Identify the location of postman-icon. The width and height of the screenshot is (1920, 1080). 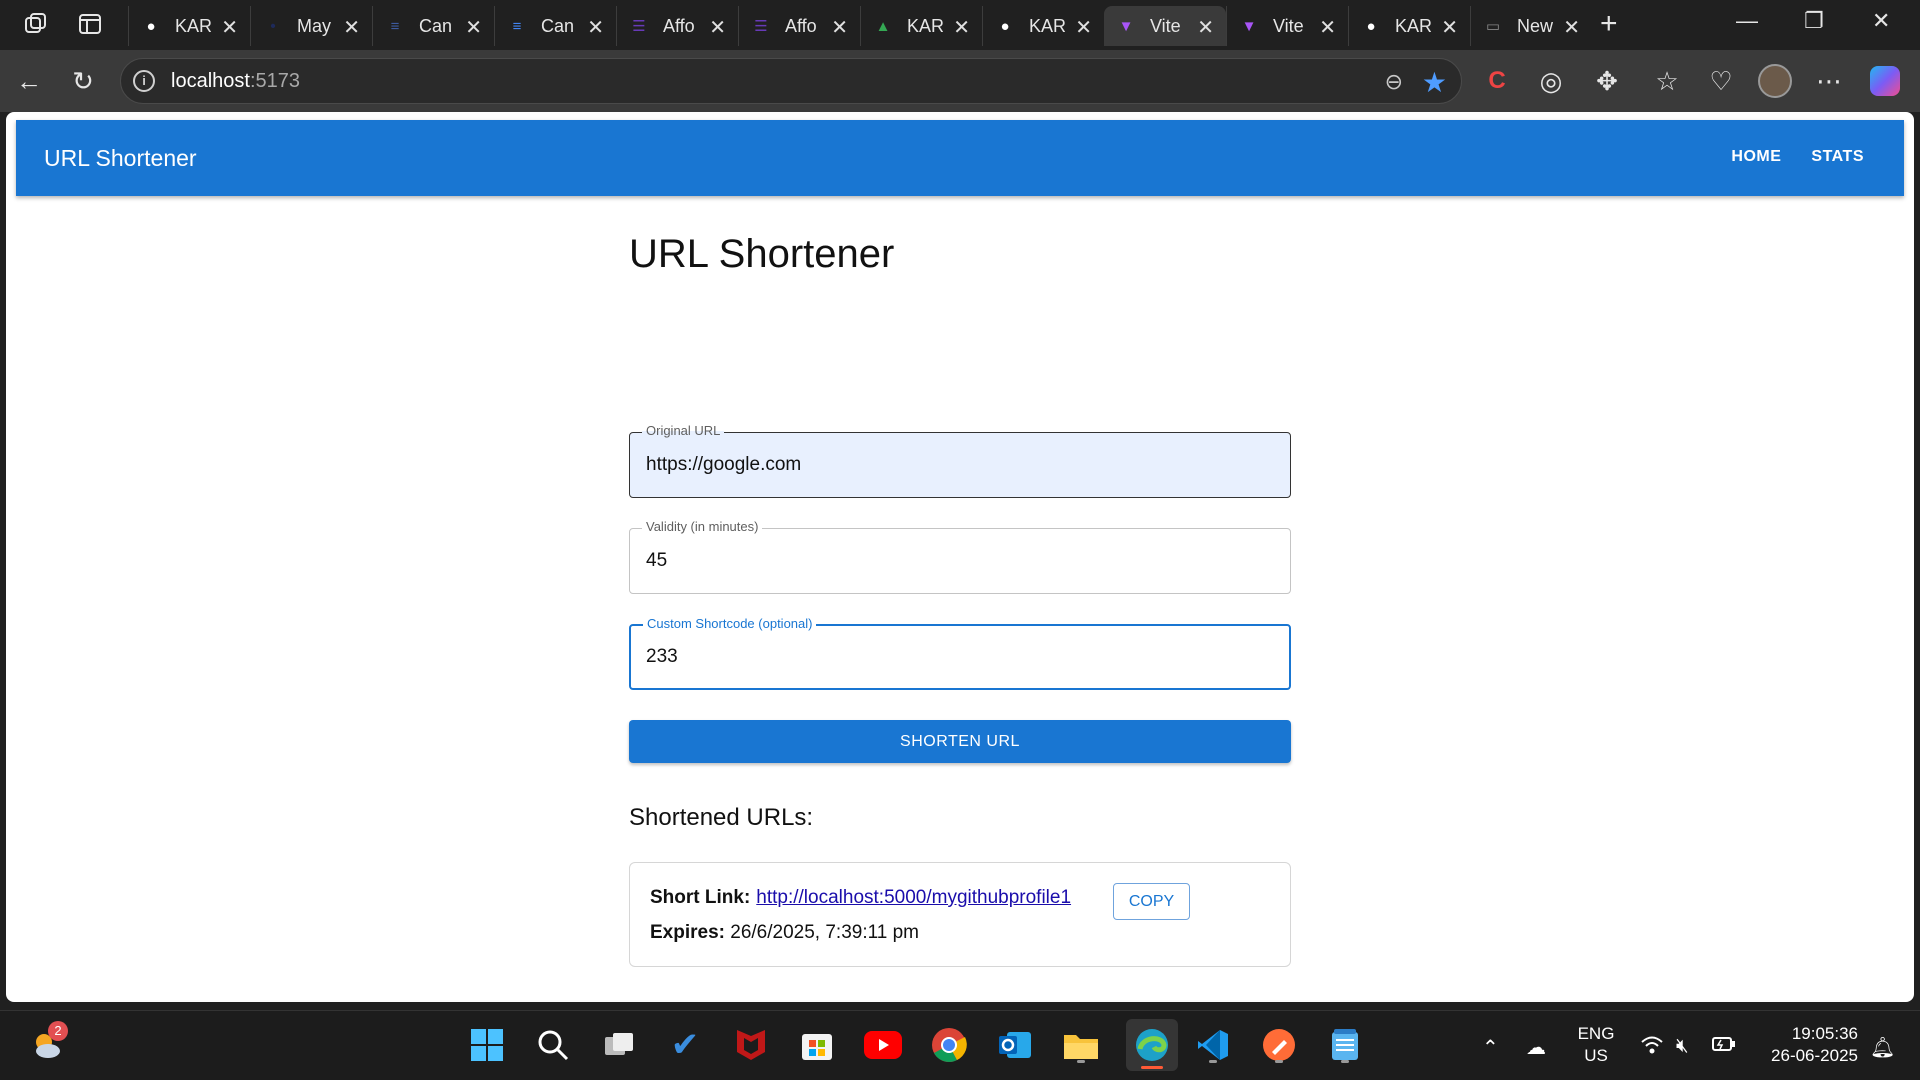
(1279, 1045).